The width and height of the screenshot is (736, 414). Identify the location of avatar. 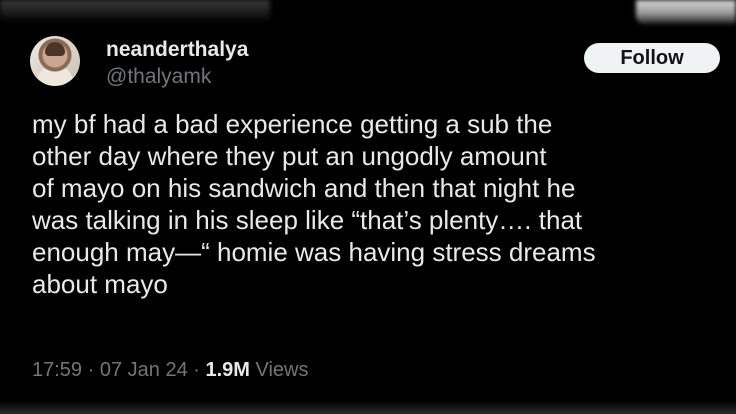
(55, 61).